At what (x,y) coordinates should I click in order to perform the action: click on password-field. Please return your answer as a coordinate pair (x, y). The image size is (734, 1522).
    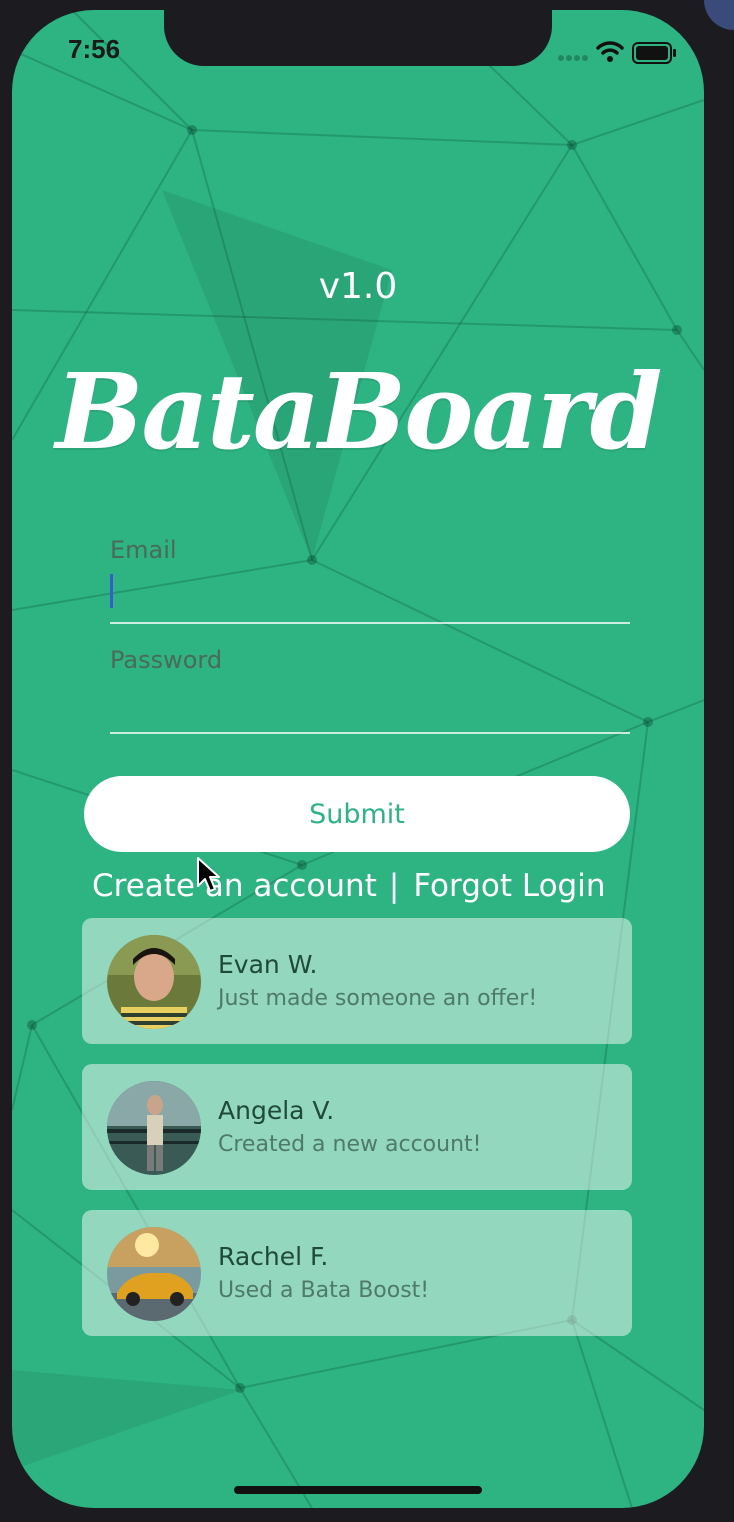
    Looking at the image, I should click on (370, 711).